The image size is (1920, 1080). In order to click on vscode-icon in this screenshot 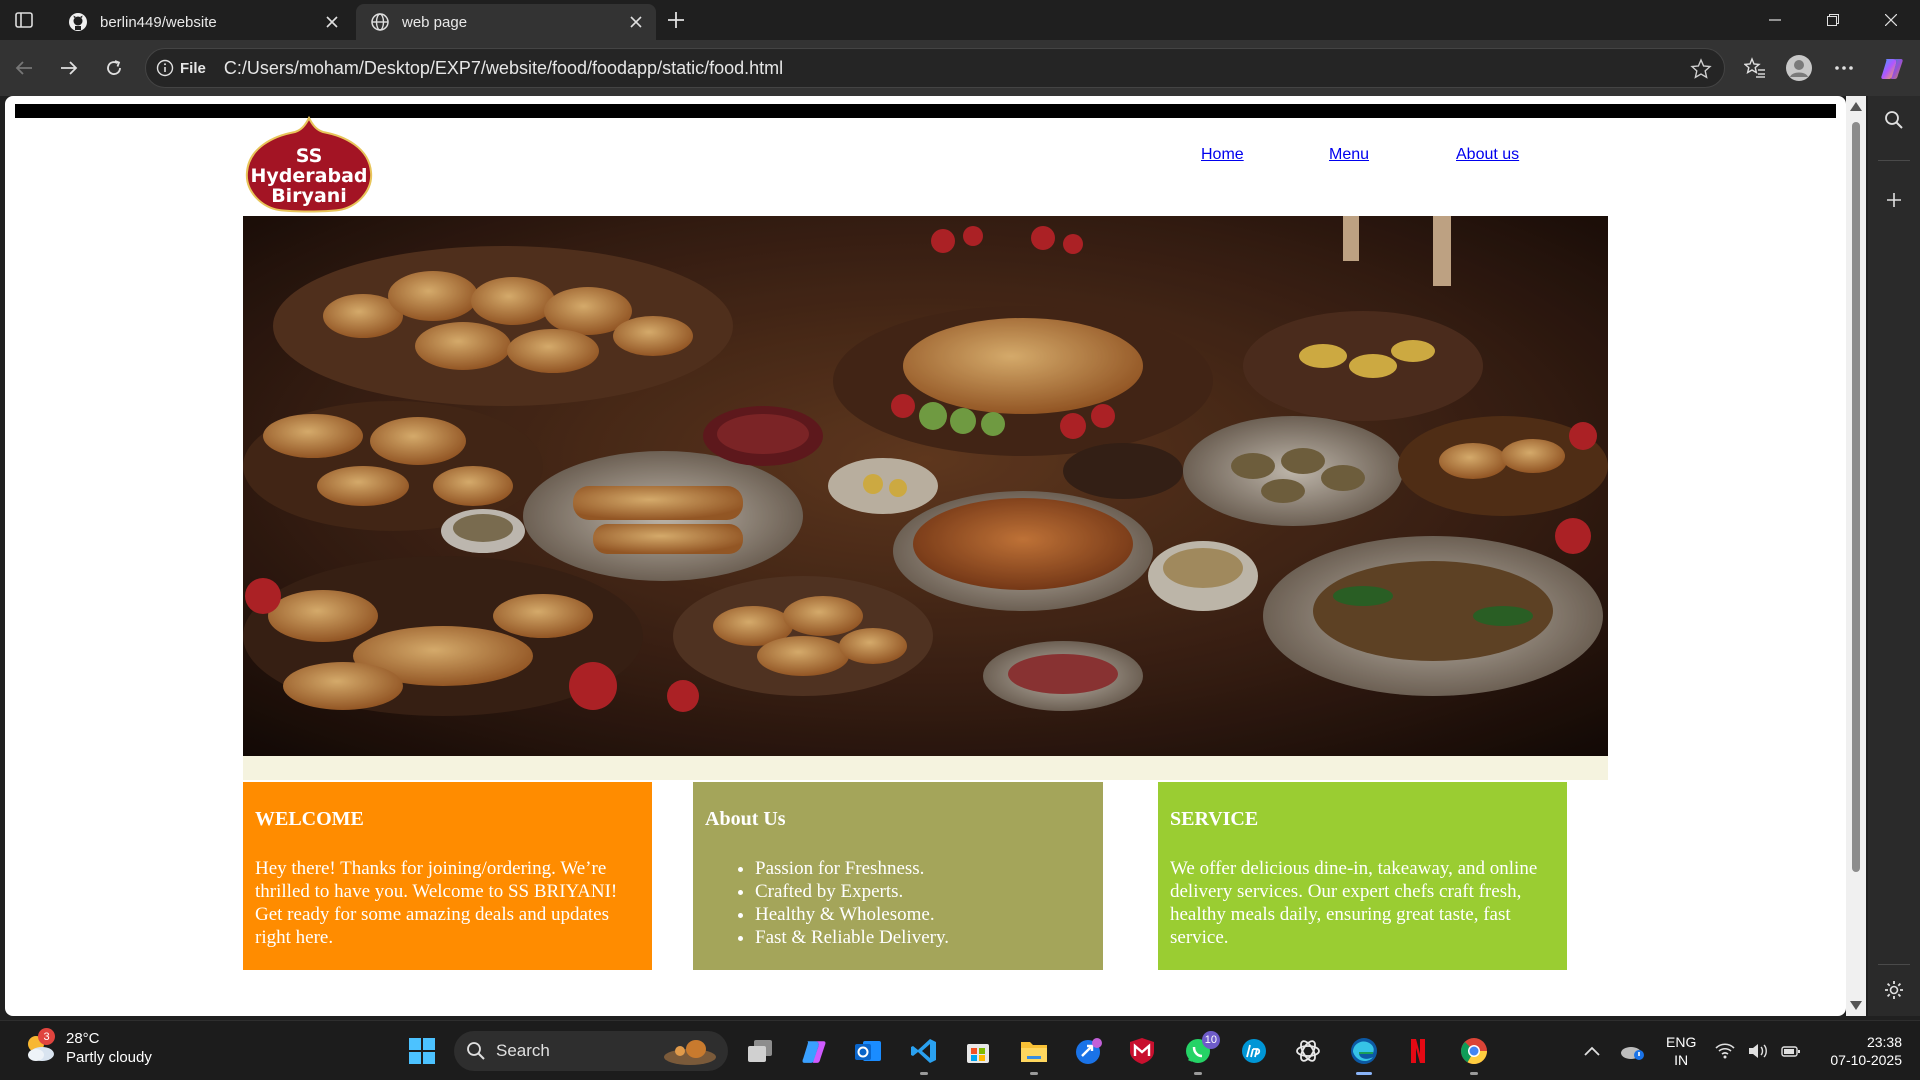, I will do `click(923, 1051)`.